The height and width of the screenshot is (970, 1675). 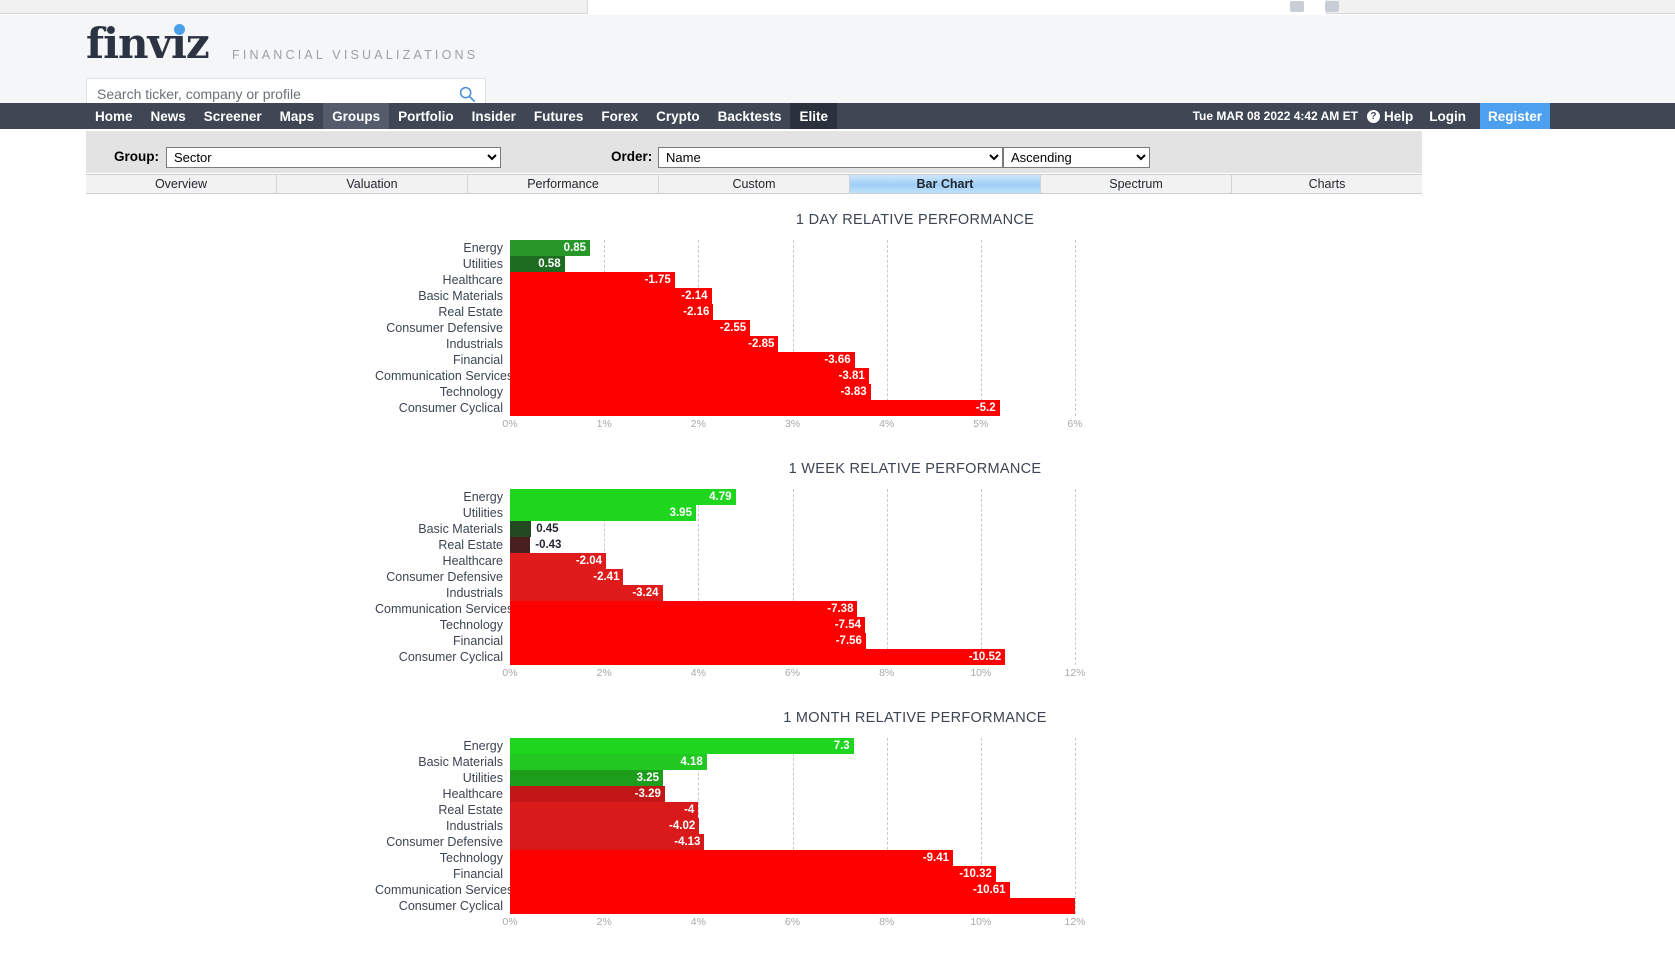 I want to click on bar: -3.81, so click(x=689, y=376).